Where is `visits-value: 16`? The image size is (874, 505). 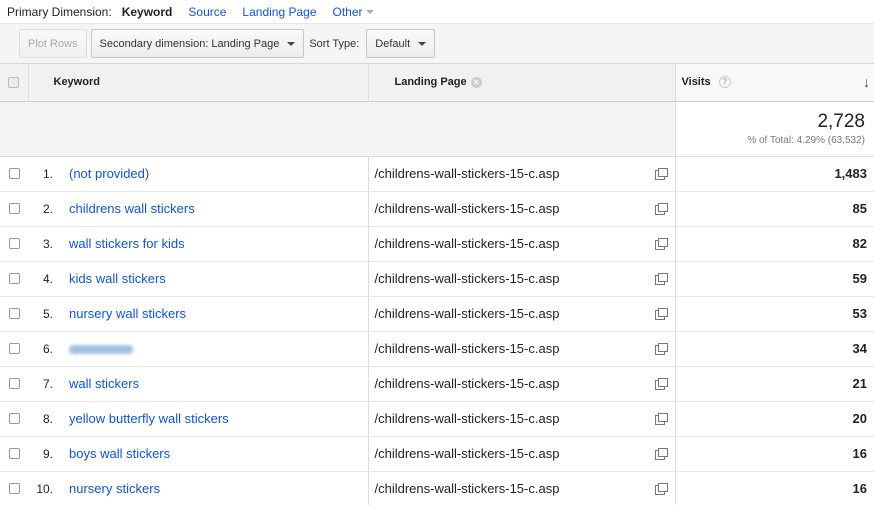
visits-value: 16 is located at coordinates (774, 488).